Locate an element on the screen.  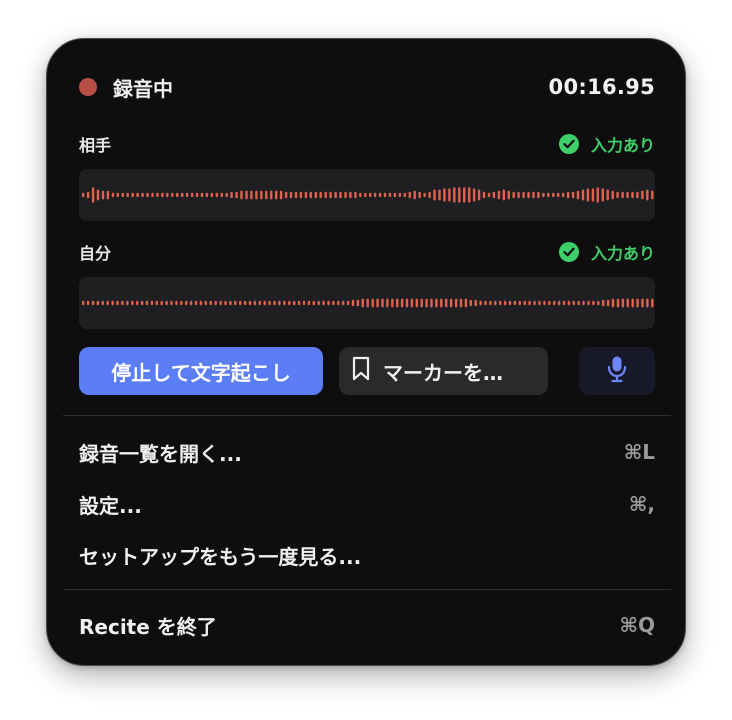
channel-label: 自分 is located at coordinates (95, 253).